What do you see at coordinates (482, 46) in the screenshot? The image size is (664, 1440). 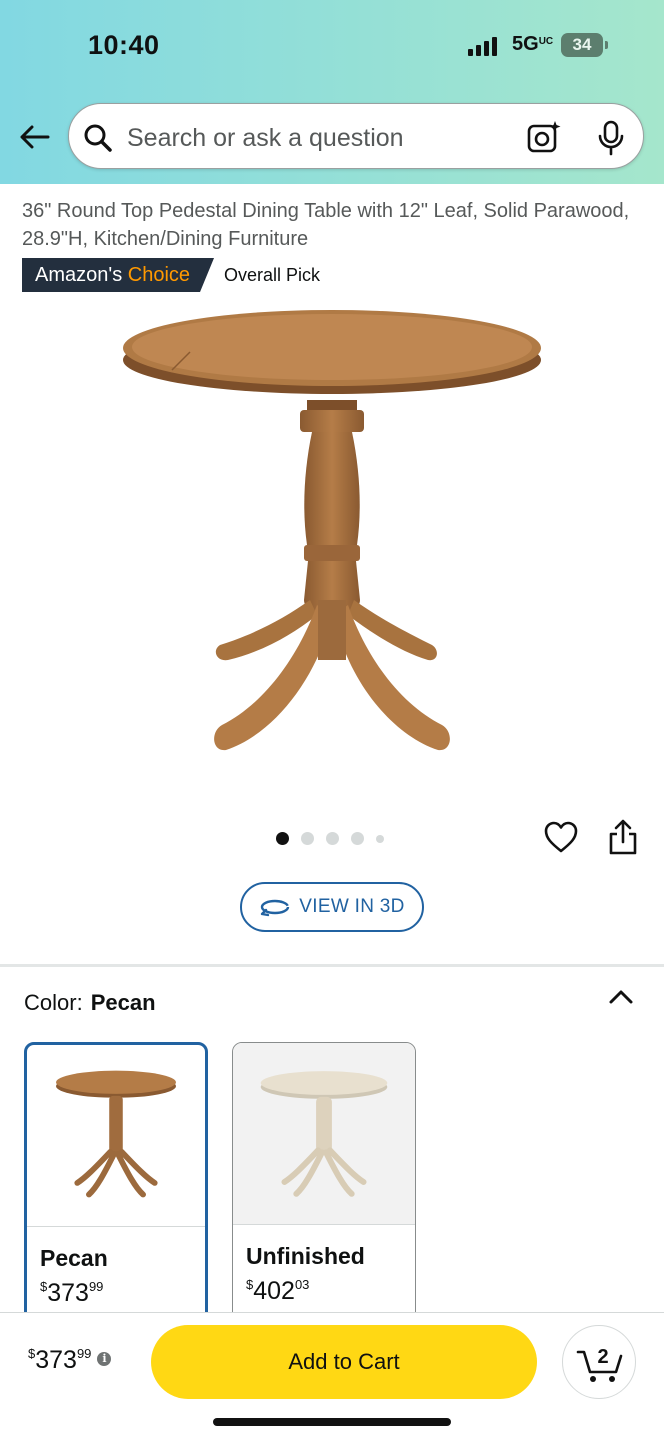 I see `cellular-signal-icon` at bounding box center [482, 46].